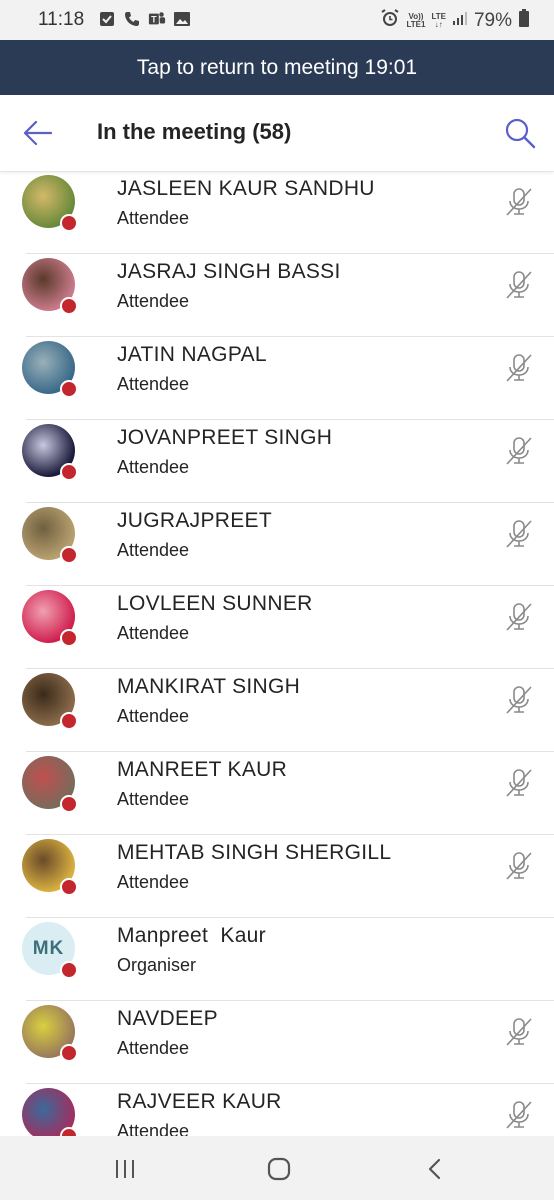  Describe the element at coordinates (167, 1018) in the screenshot. I see `participant-name: NAVDEEP` at that location.